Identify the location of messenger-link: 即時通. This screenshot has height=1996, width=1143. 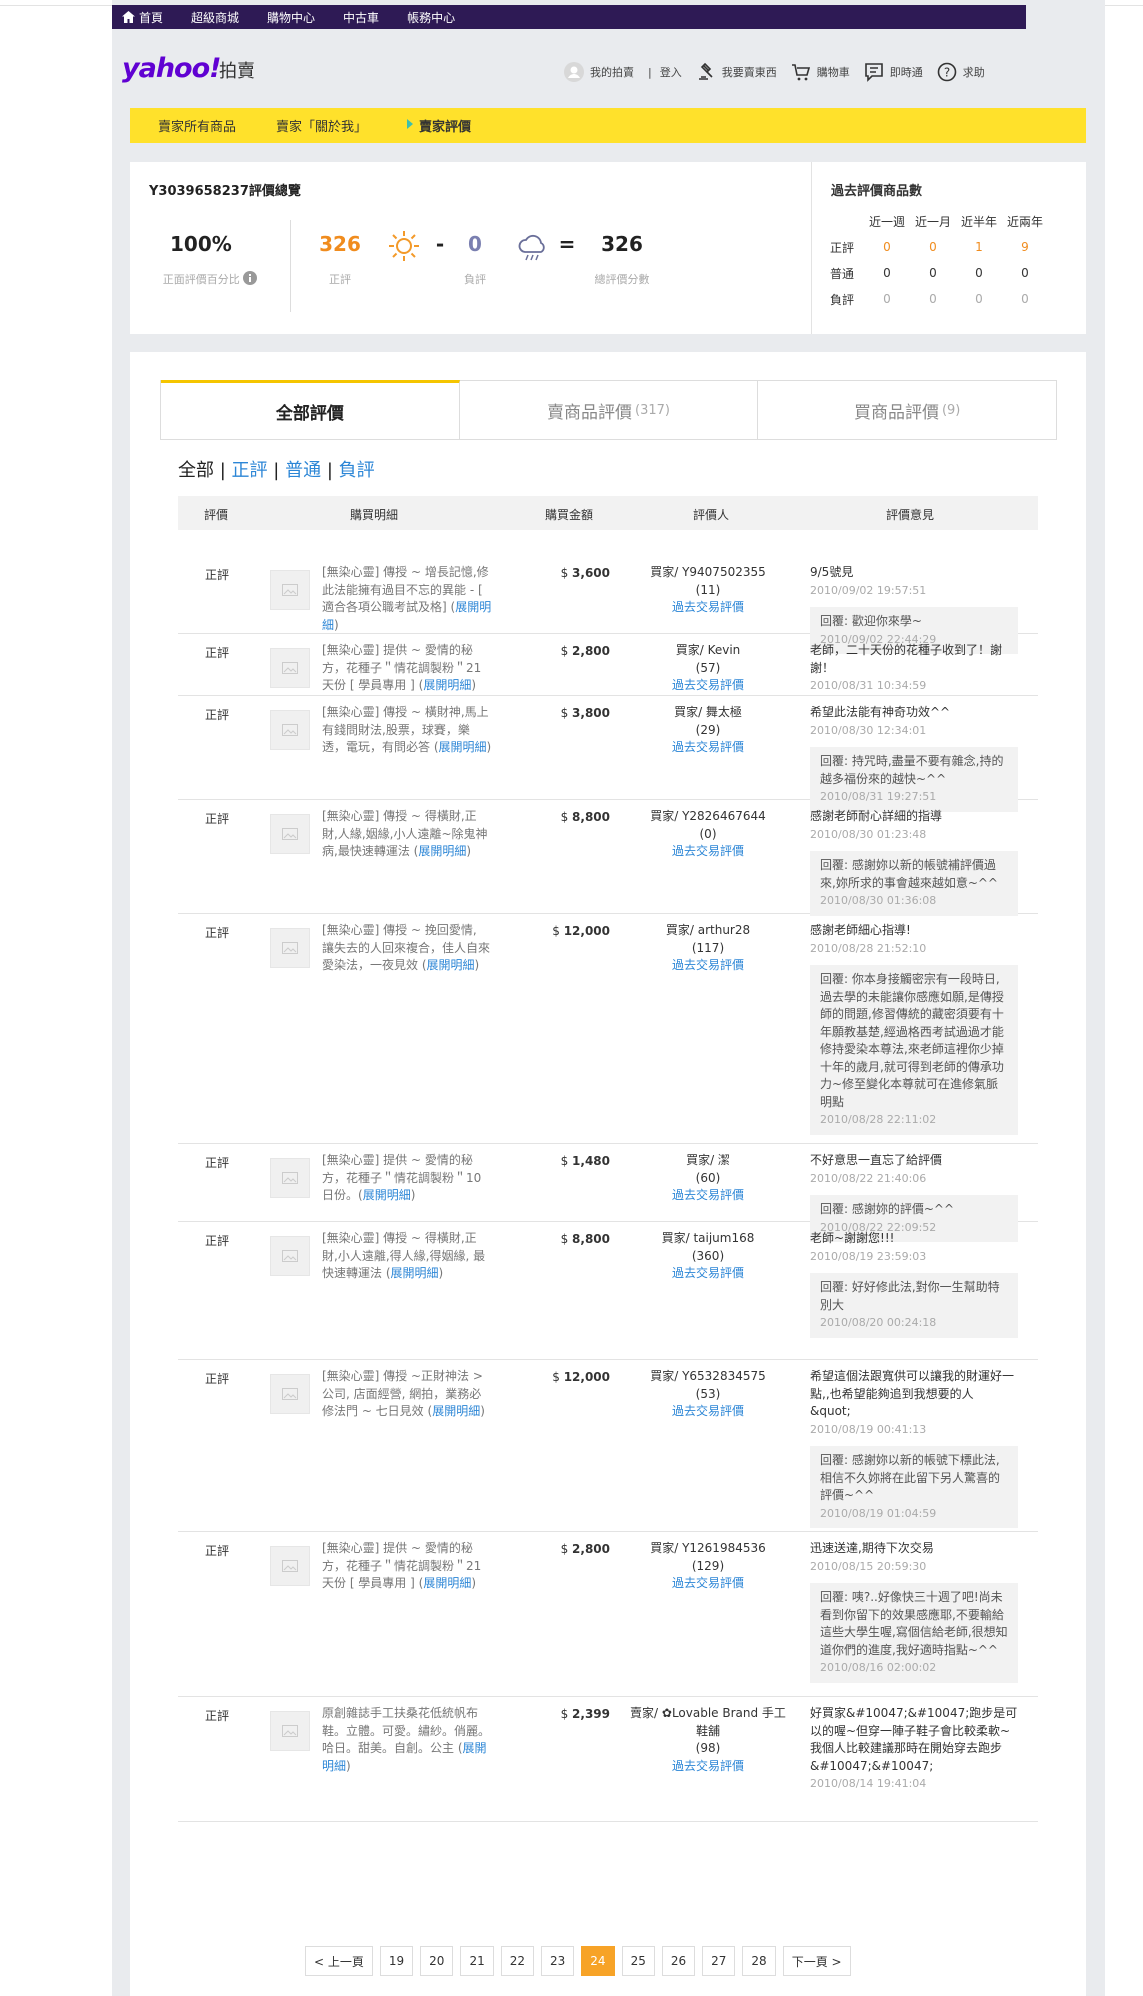
(893, 72).